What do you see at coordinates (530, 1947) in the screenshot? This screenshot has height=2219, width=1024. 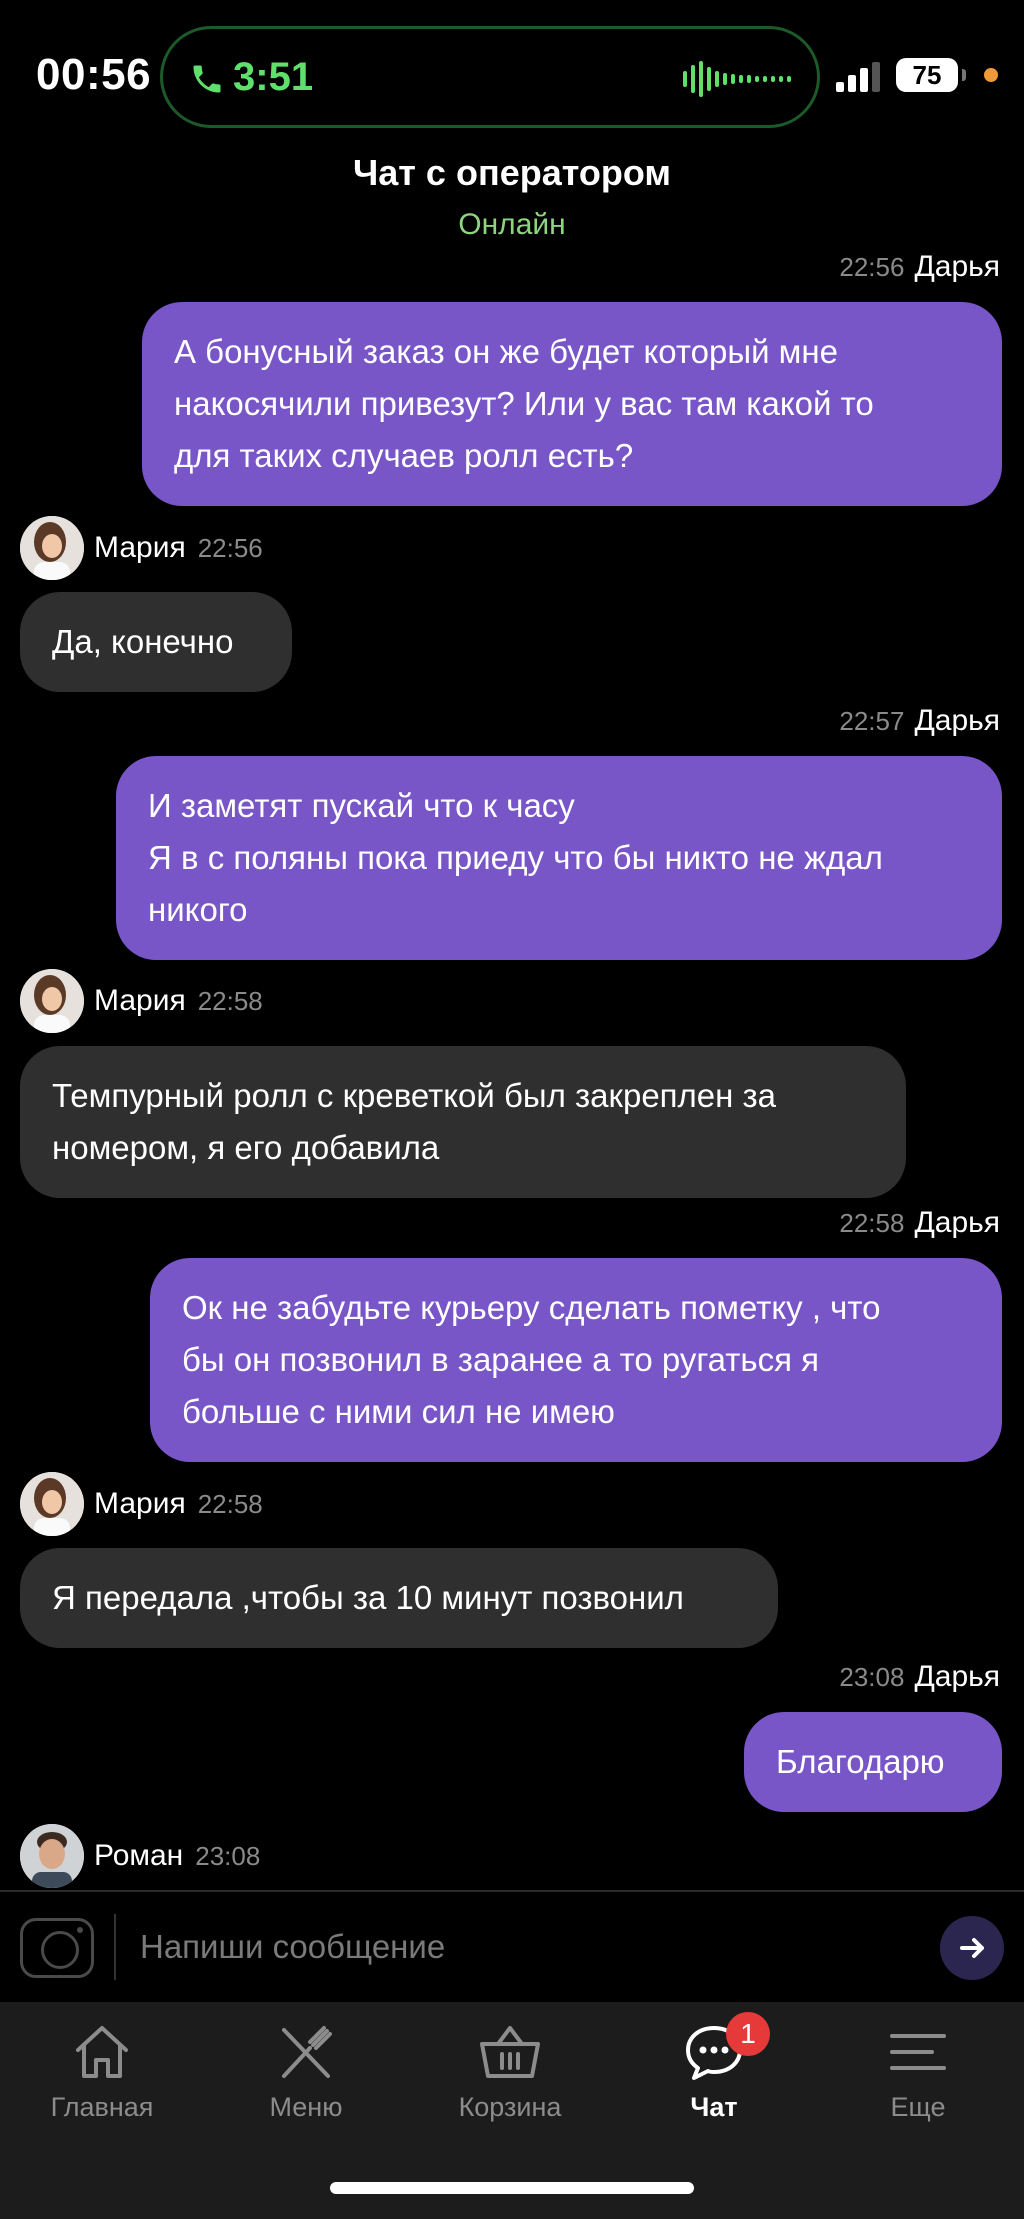 I see `message-input` at bounding box center [530, 1947].